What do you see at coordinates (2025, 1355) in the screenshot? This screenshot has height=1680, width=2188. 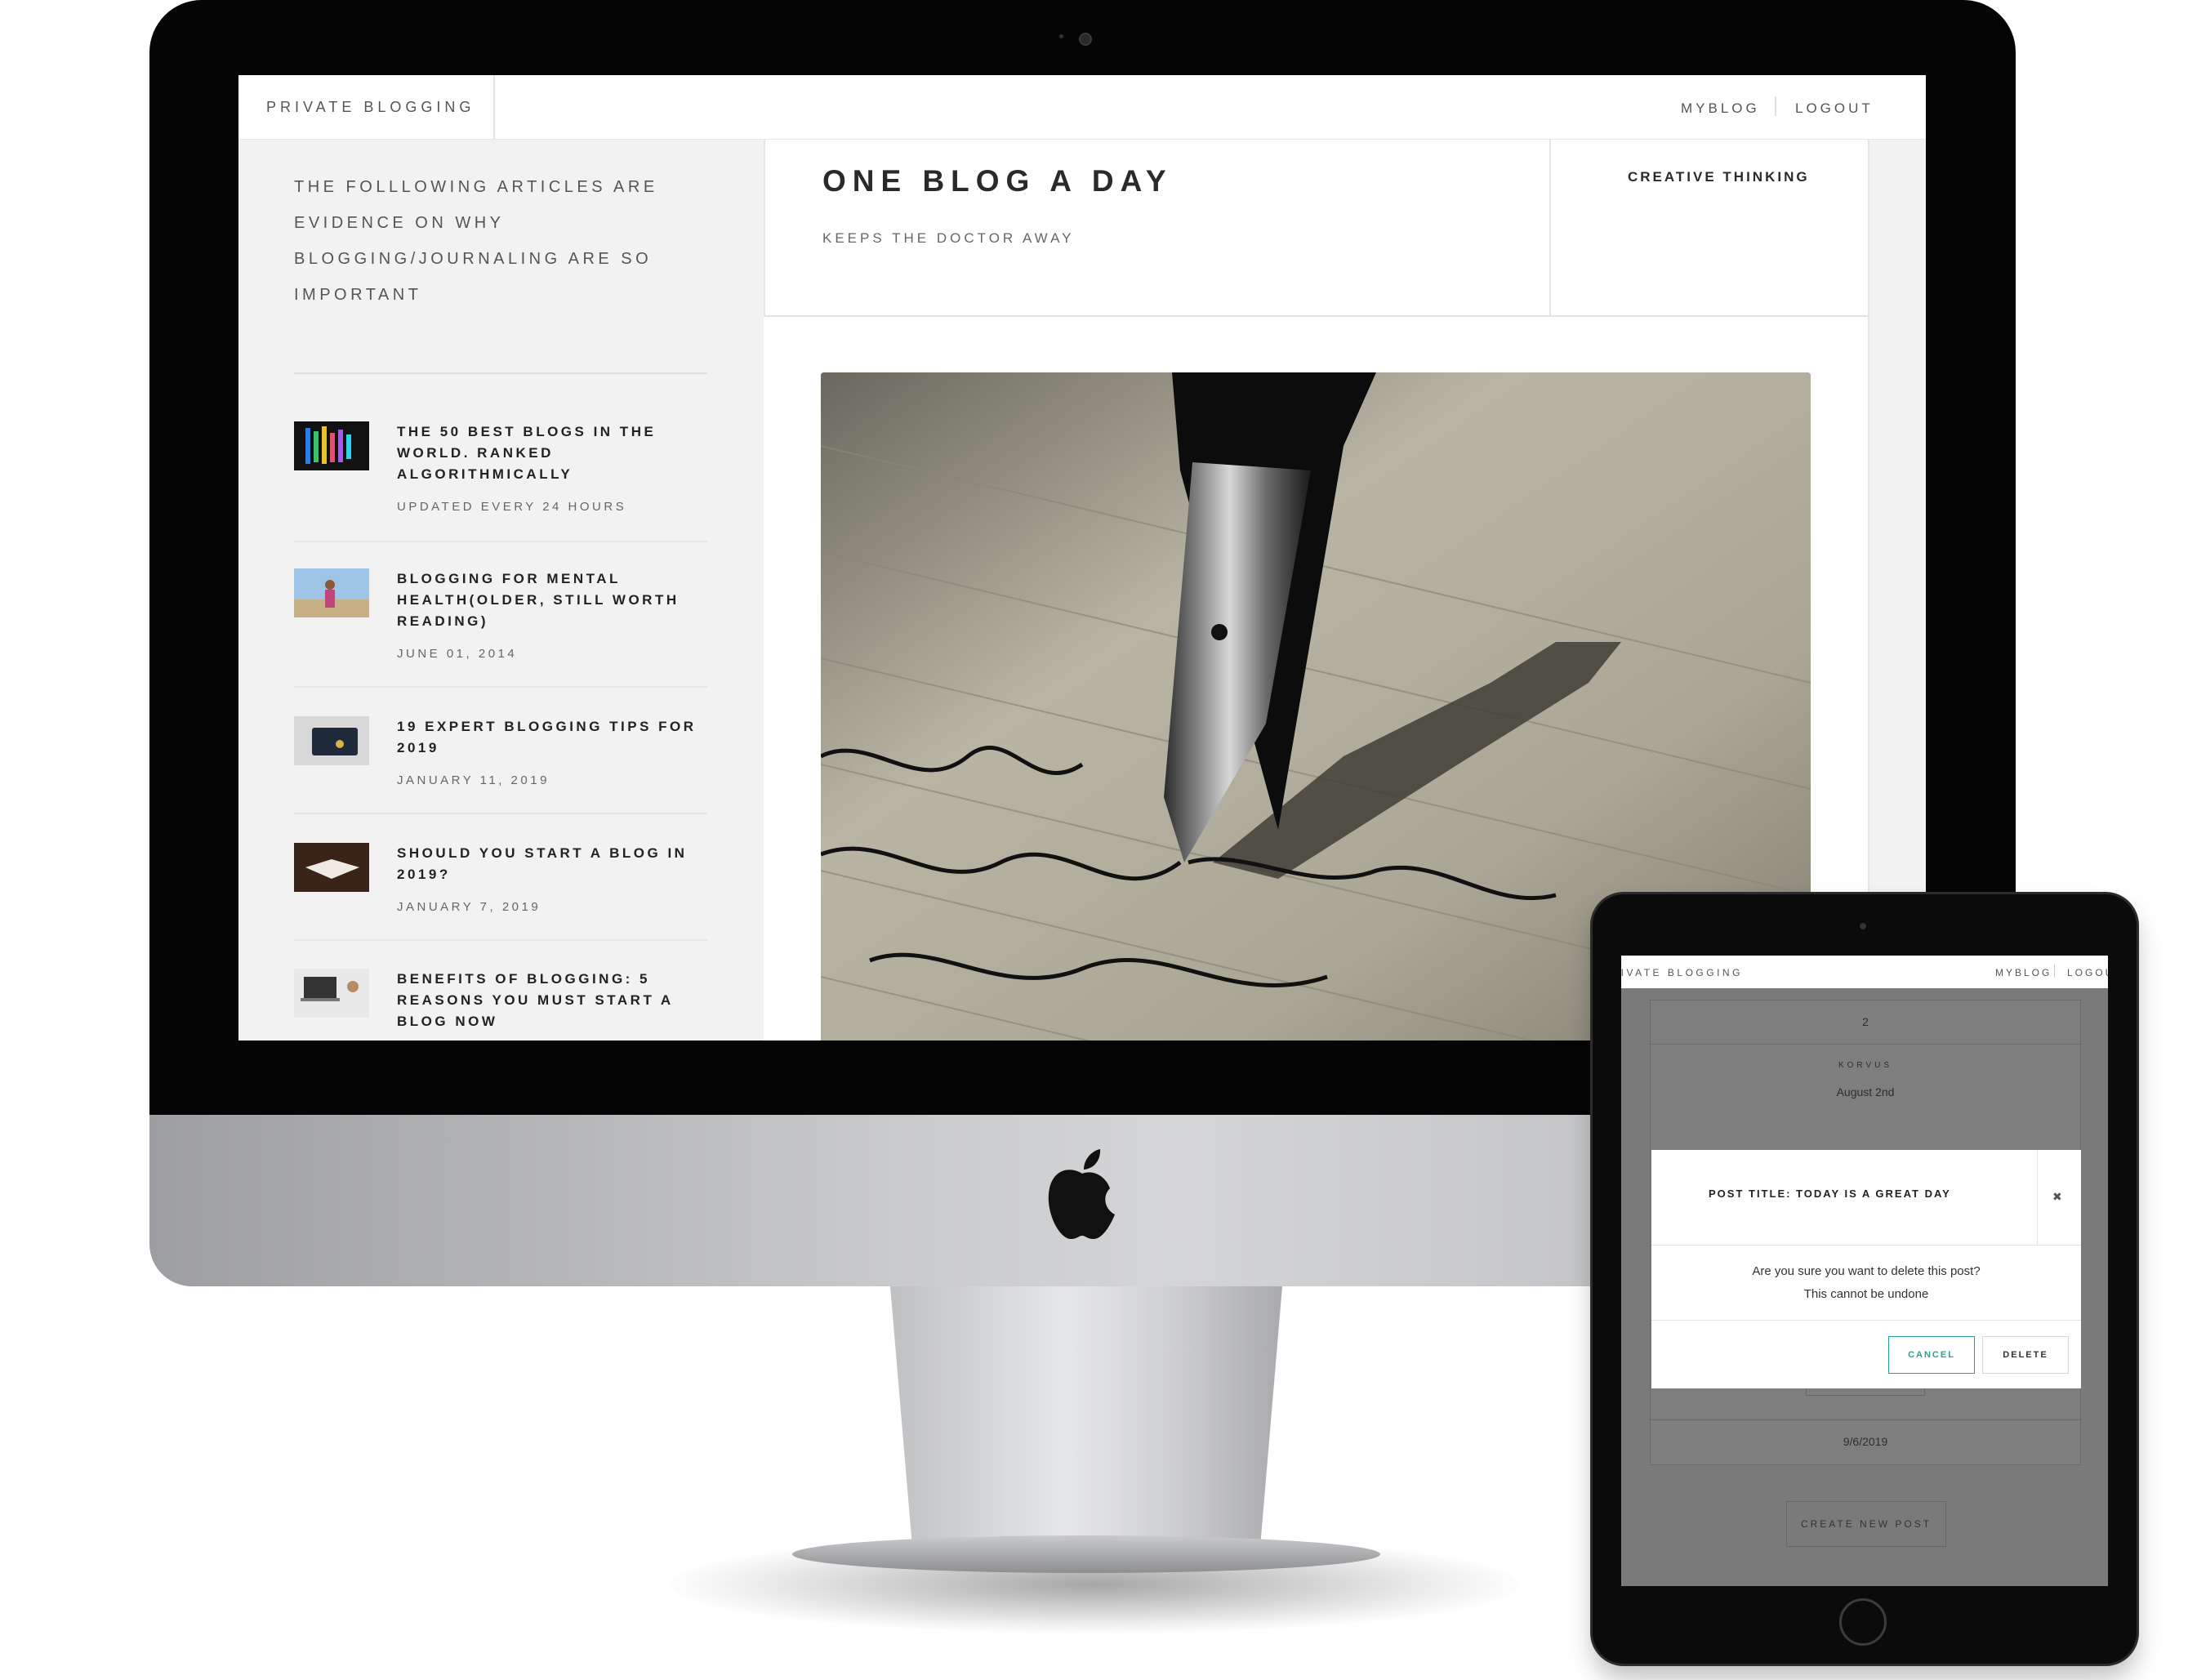 I see `delete-button: DELETE` at bounding box center [2025, 1355].